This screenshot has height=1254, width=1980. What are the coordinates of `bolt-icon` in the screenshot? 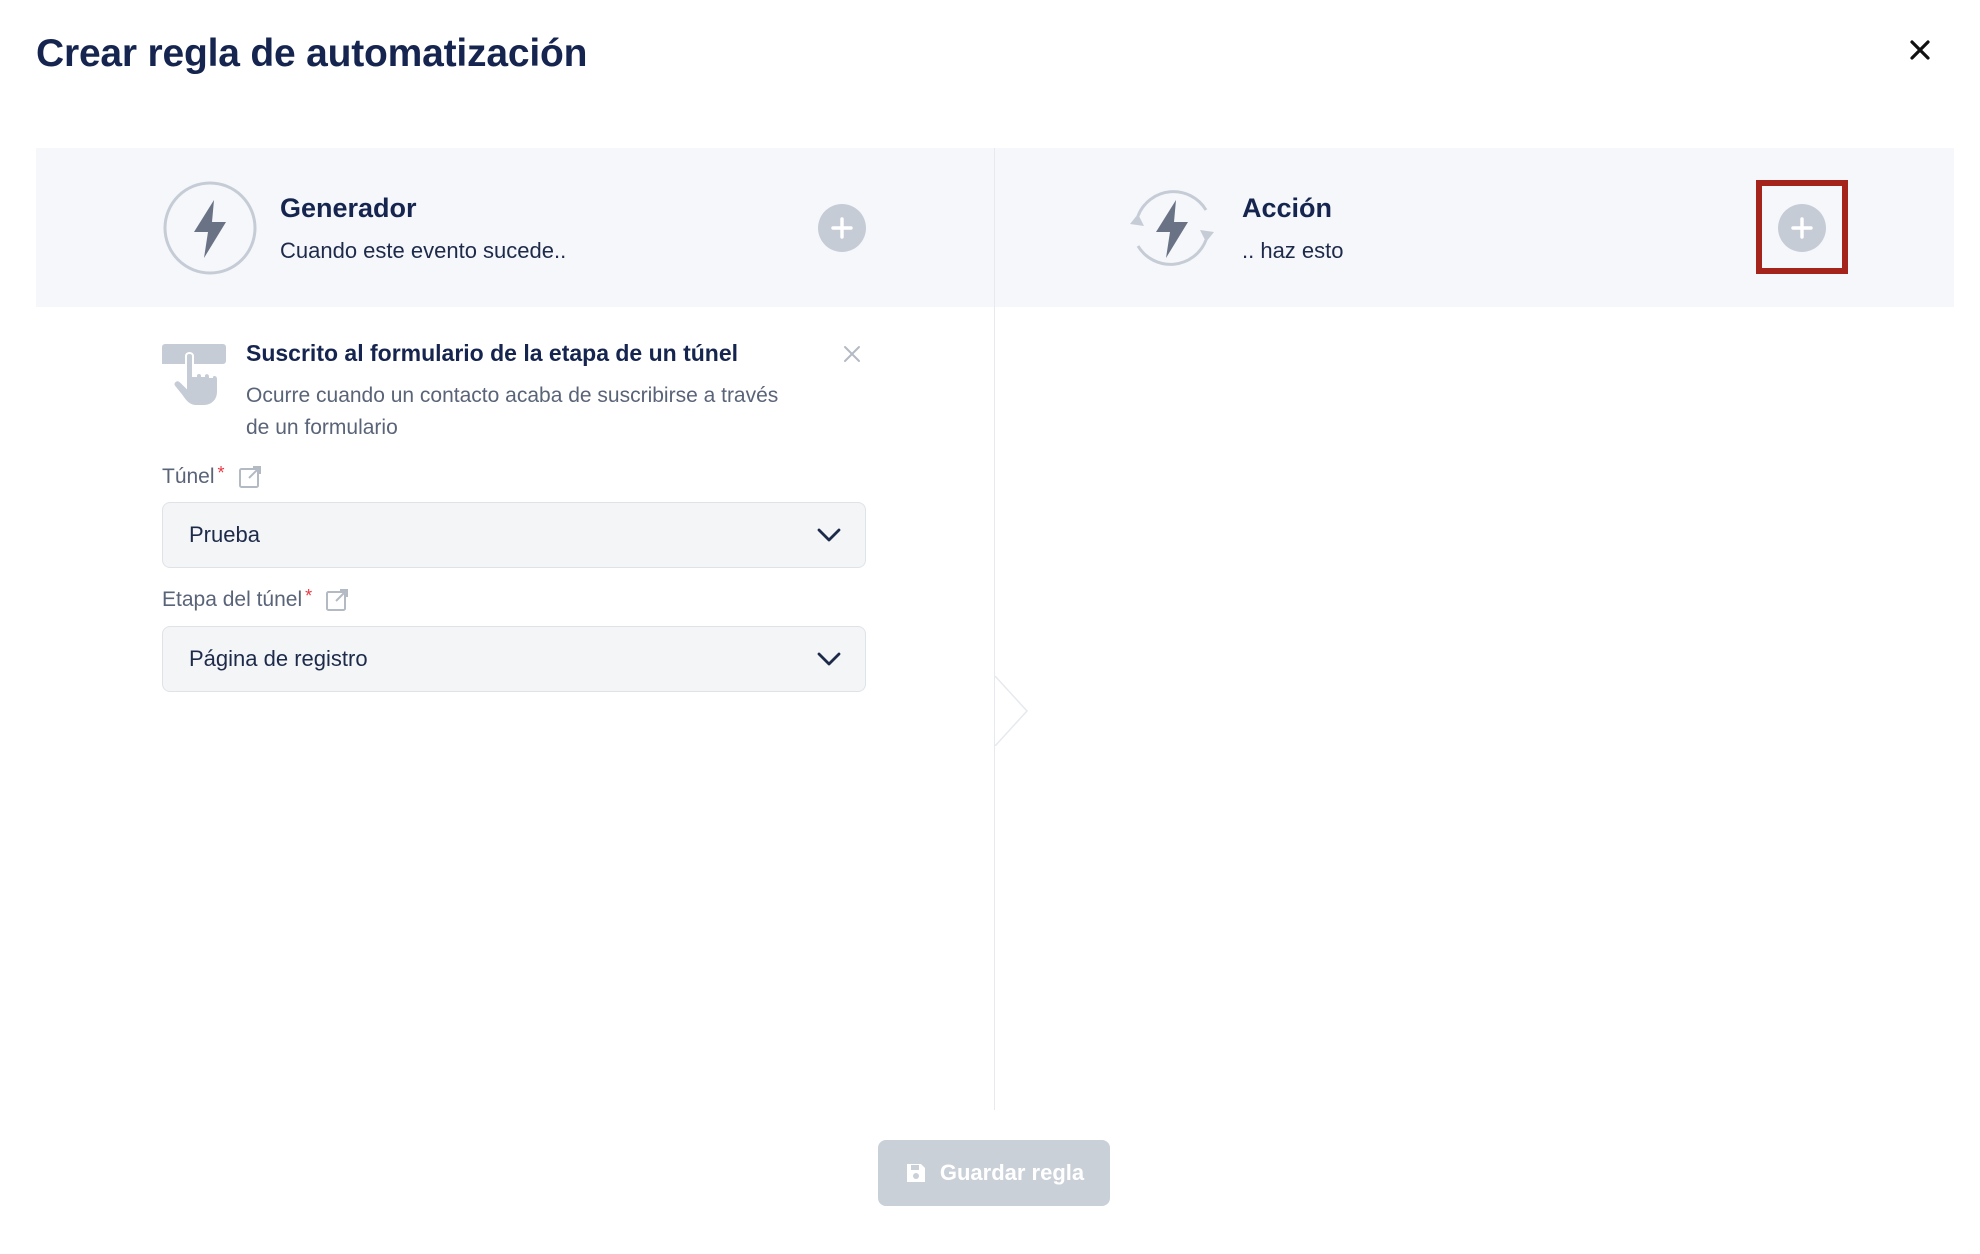 It's located at (210, 228).